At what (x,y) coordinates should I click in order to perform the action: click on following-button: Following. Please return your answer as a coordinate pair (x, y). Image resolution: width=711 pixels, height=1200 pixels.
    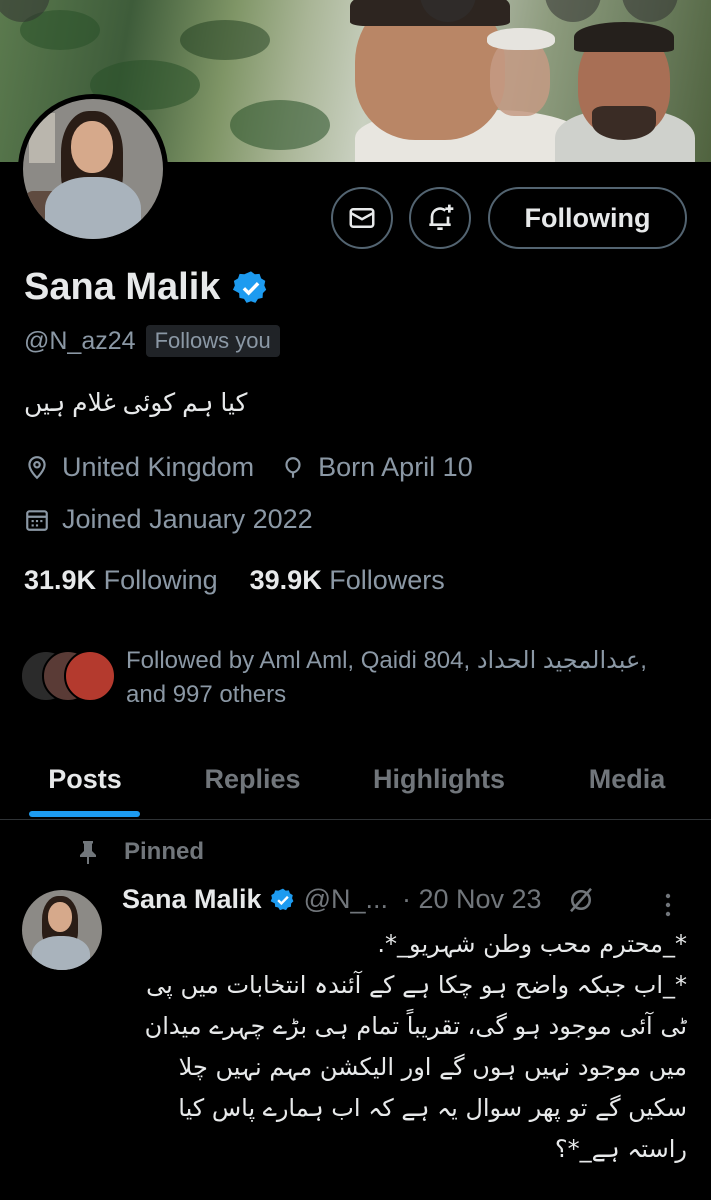
    Looking at the image, I should click on (587, 218).